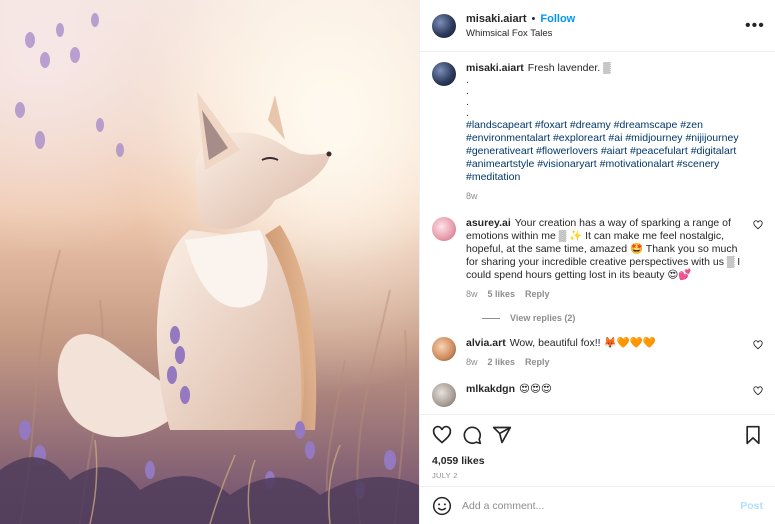 The width and height of the screenshot is (775, 524). Describe the element at coordinates (569, 68) in the screenshot. I see `caption-text: Fresh lavender. ▒` at that location.